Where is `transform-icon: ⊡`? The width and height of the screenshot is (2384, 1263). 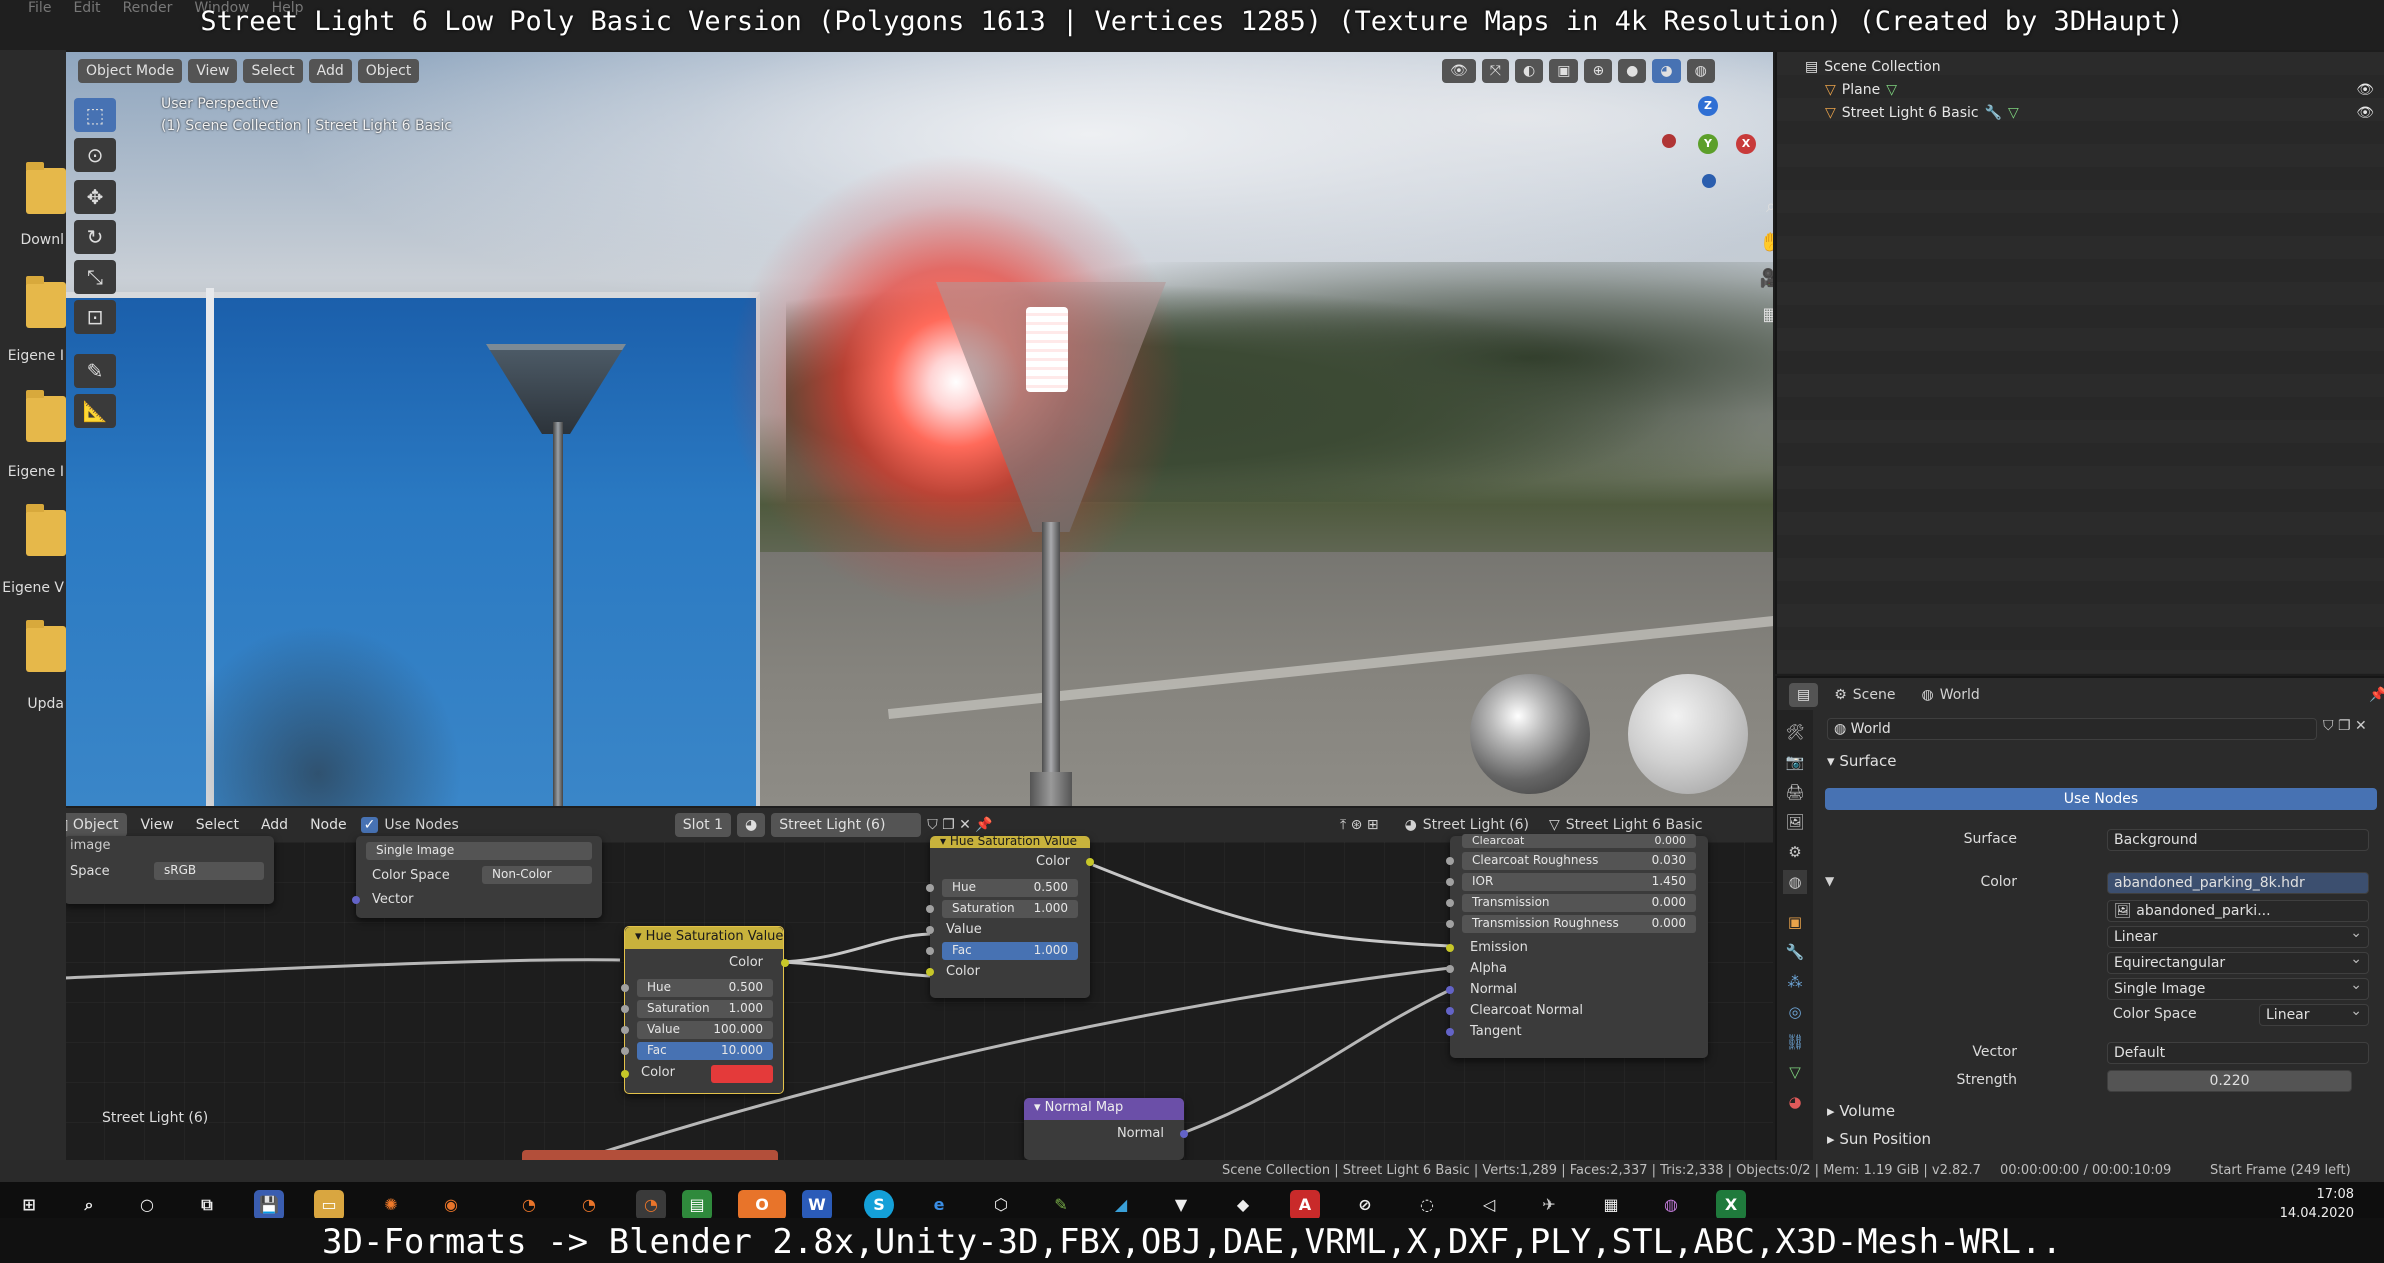 transform-icon: ⊡ is located at coordinates (95, 317).